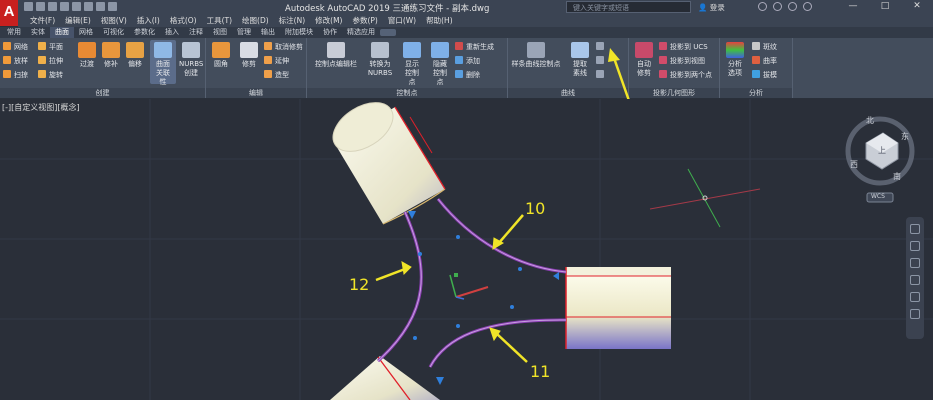  Describe the element at coordinates (196, 32) in the screenshot. I see `tab-annotate: 注释` at that location.